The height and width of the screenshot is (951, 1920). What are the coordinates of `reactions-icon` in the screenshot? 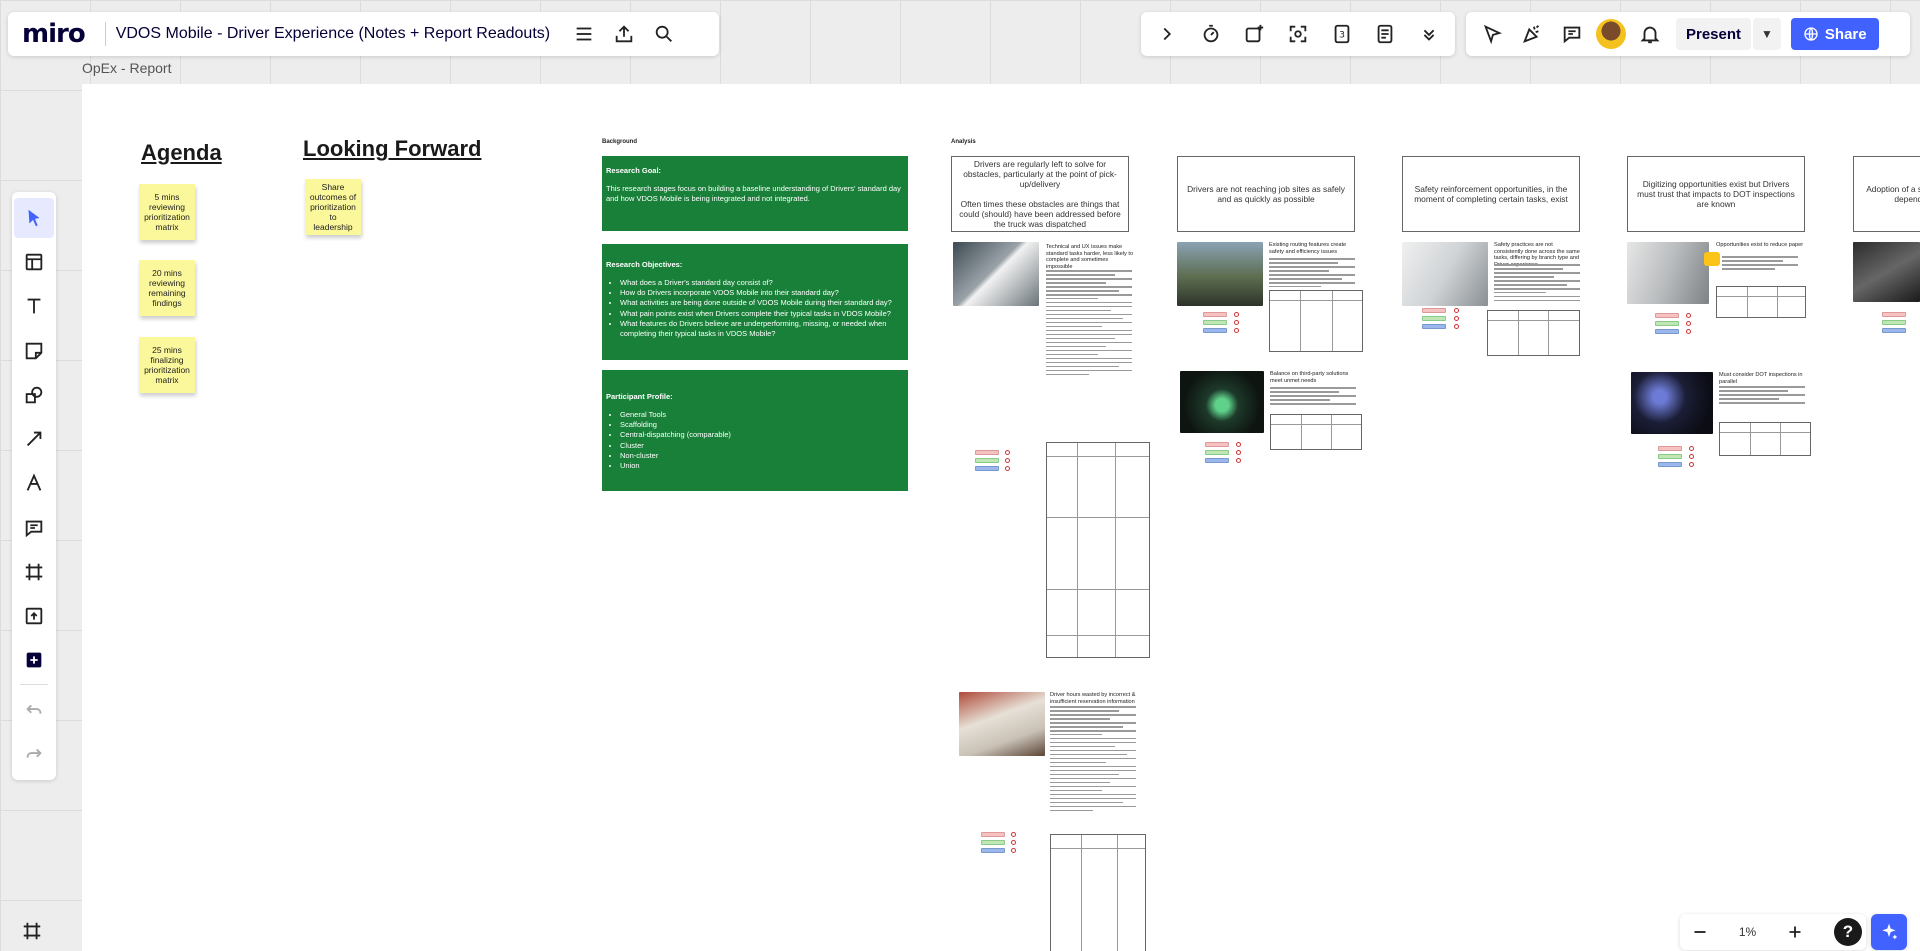 It's located at (1254, 34).